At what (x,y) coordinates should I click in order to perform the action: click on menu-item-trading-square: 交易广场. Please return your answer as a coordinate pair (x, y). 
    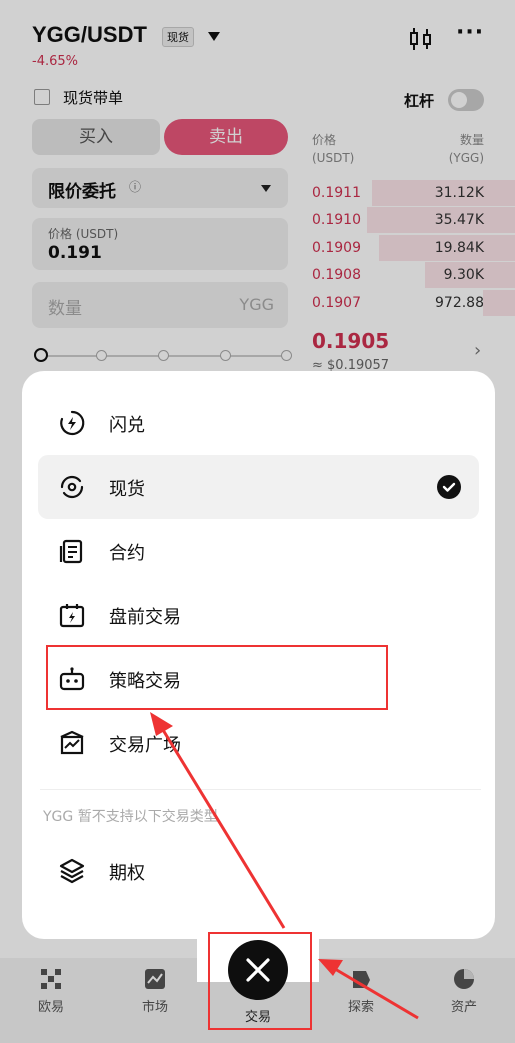
    Looking at the image, I should click on (258, 743).